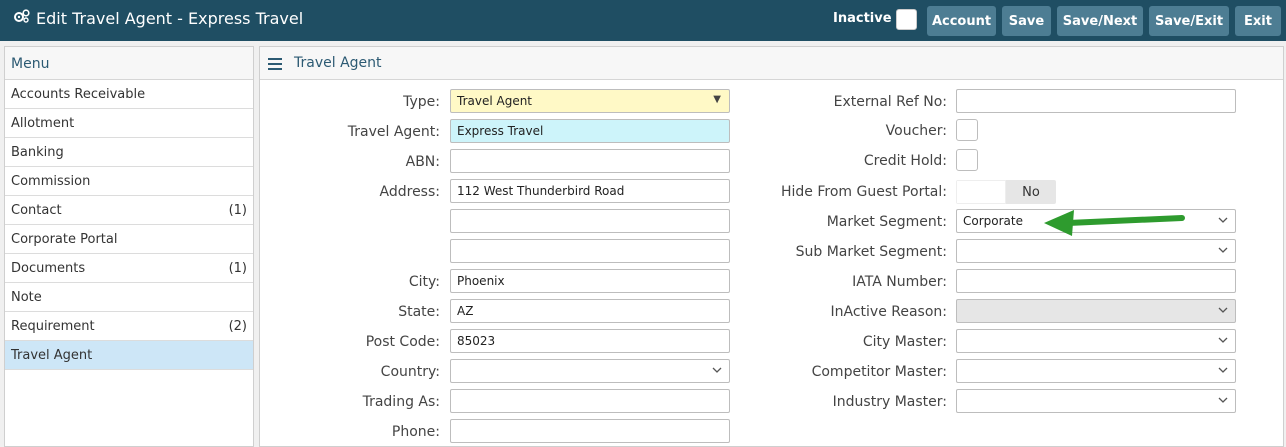 This screenshot has width=1286, height=447. What do you see at coordinates (904, 342) in the screenshot?
I see `city-master-label: City Master:` at bounding box center [904, 342].